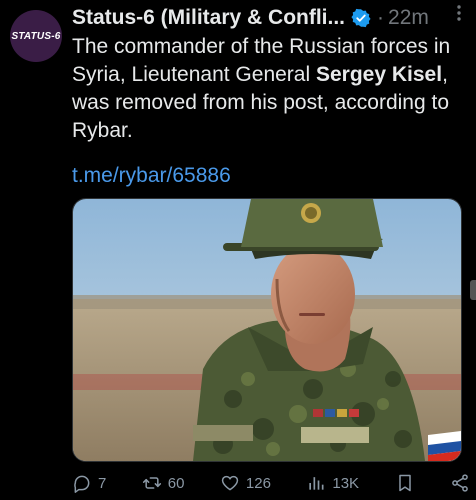 This screenshot has width=476, height=500. I want to click on like-button: 126, so click(245, 483).